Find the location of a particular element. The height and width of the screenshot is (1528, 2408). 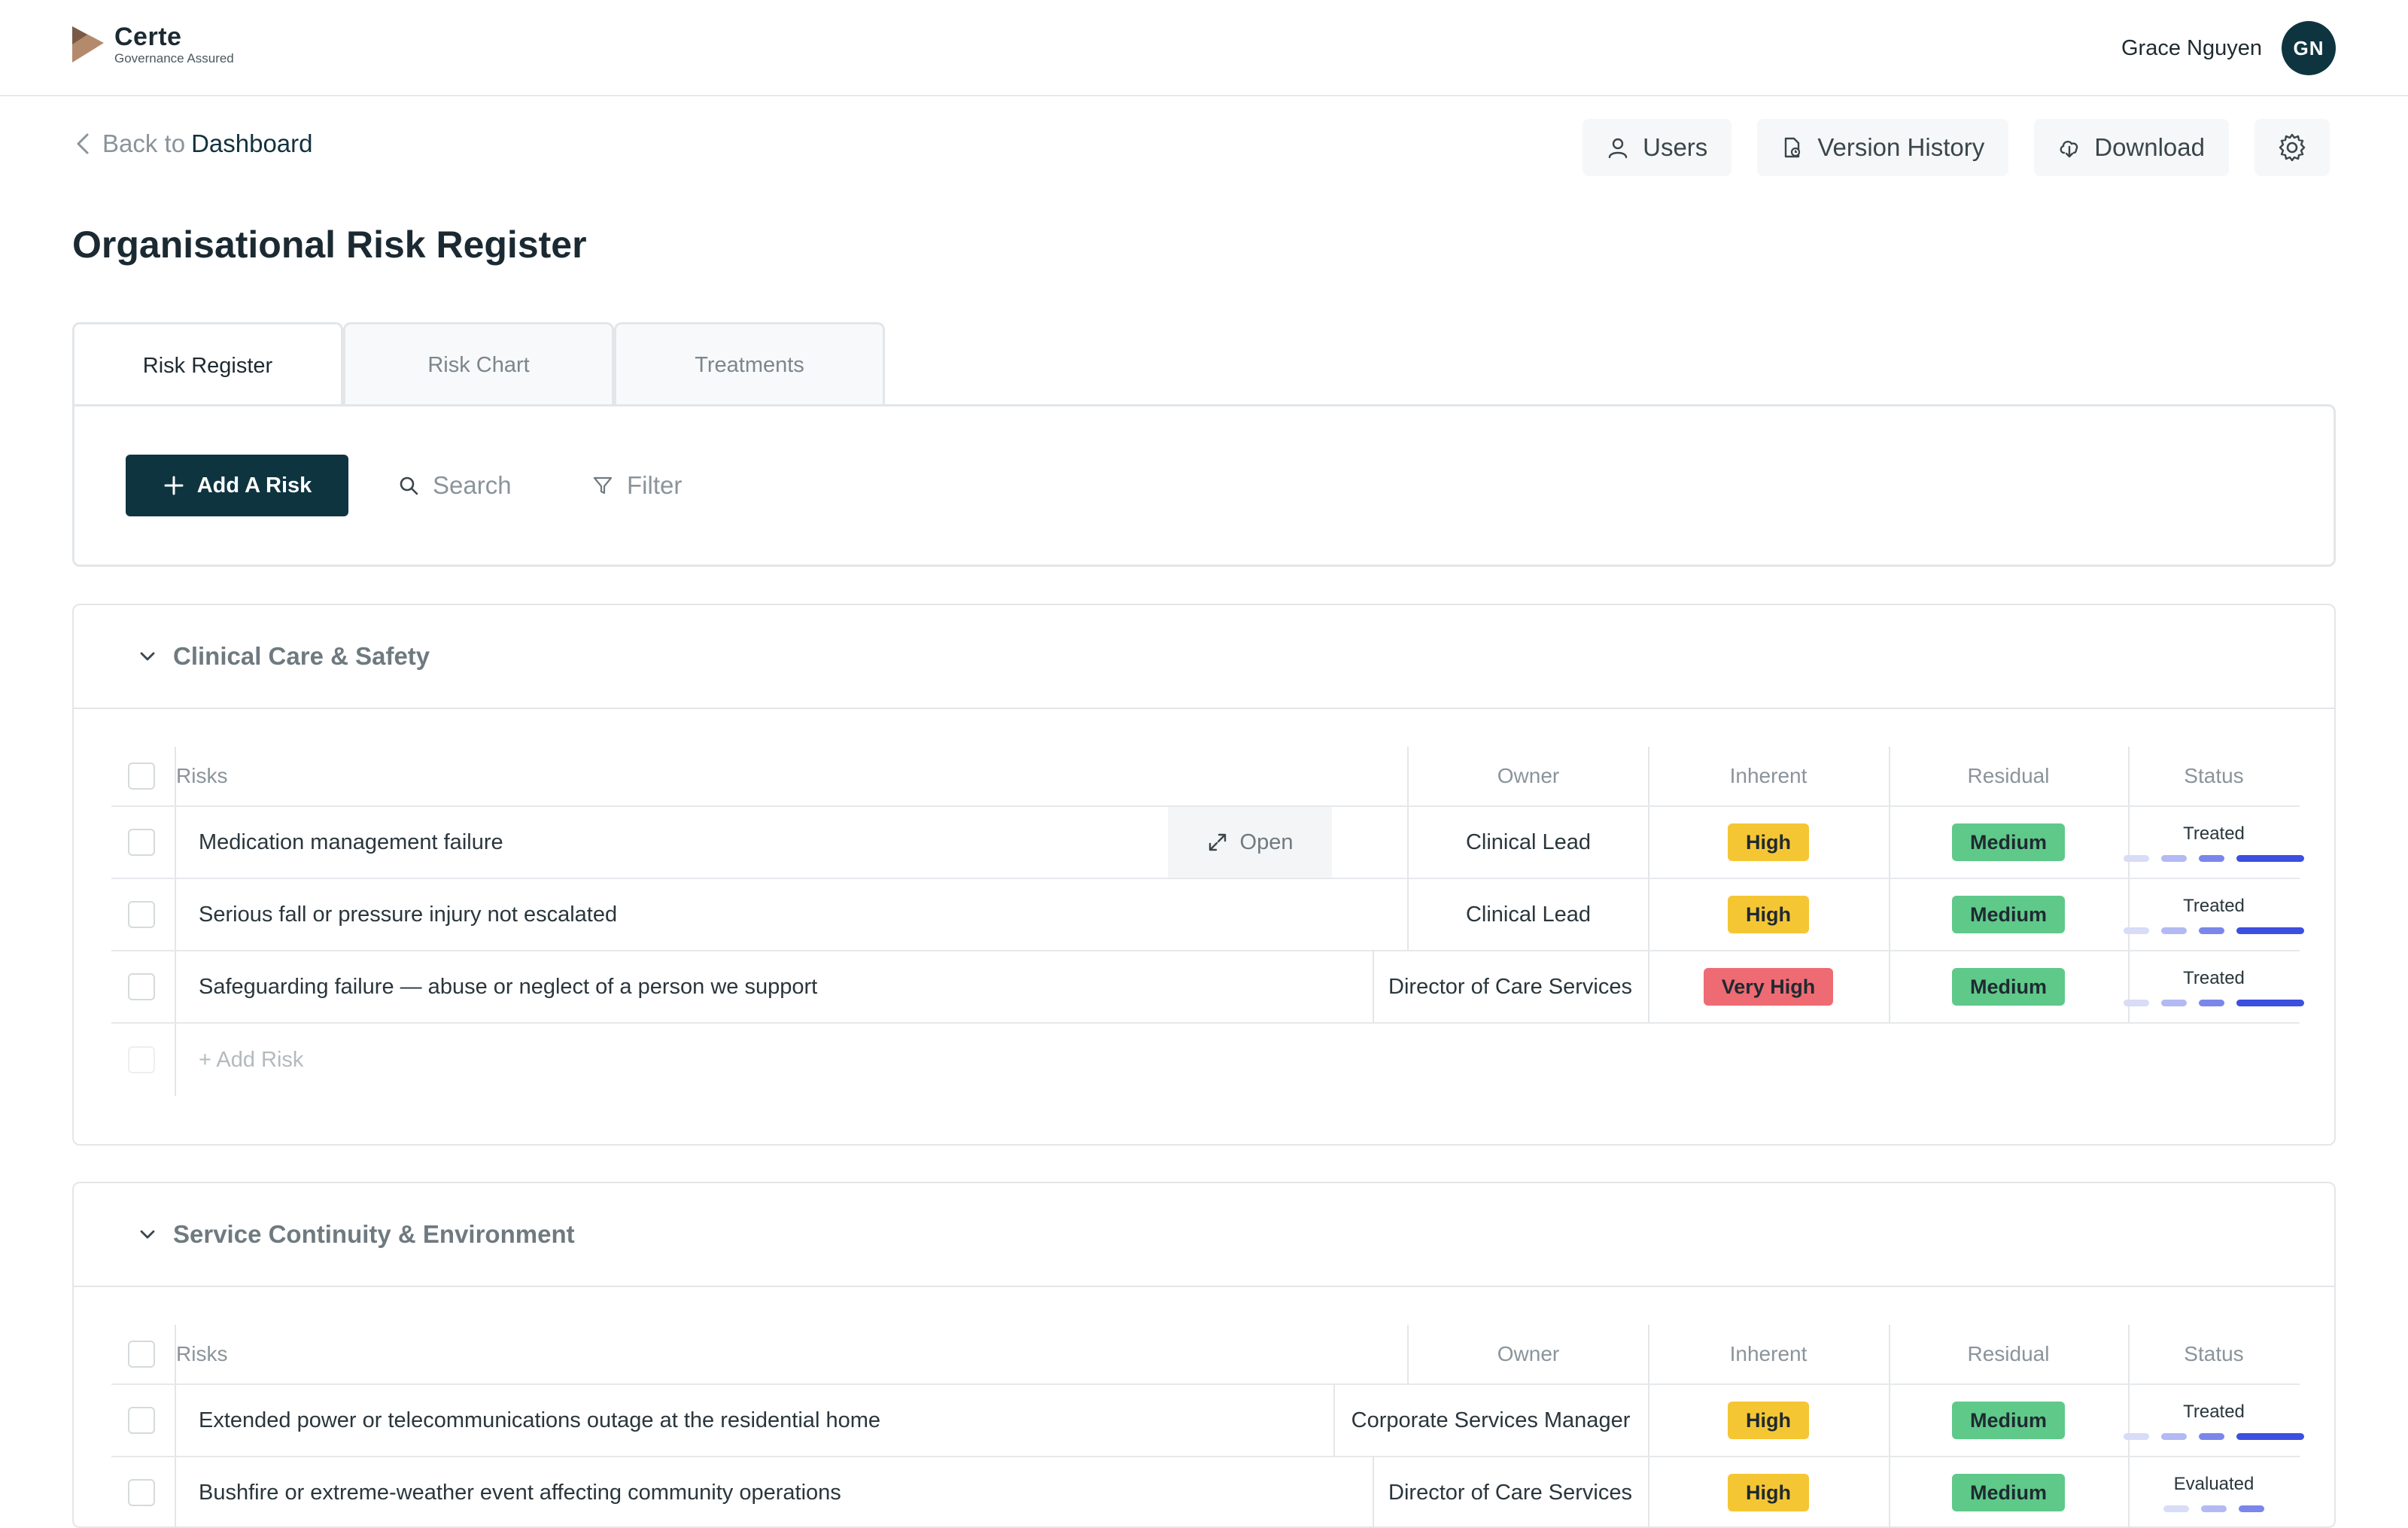

add-row-checkbox is located at coordinates (141, 1059).